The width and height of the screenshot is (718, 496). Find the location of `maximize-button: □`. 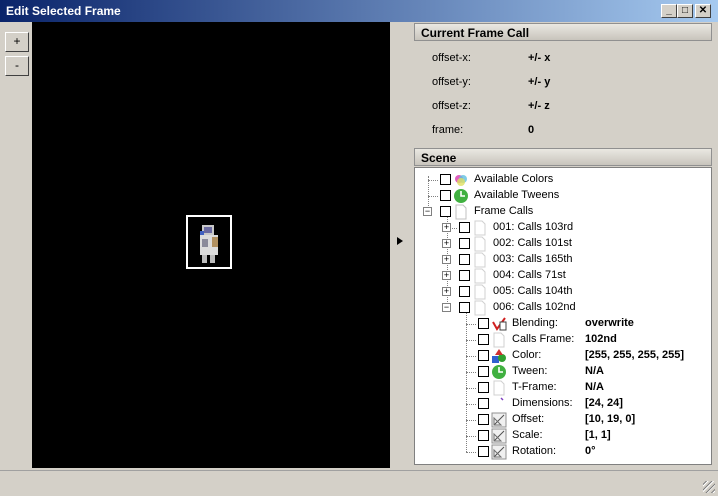

maximize-button: □ is located at coordinates (685, 11).